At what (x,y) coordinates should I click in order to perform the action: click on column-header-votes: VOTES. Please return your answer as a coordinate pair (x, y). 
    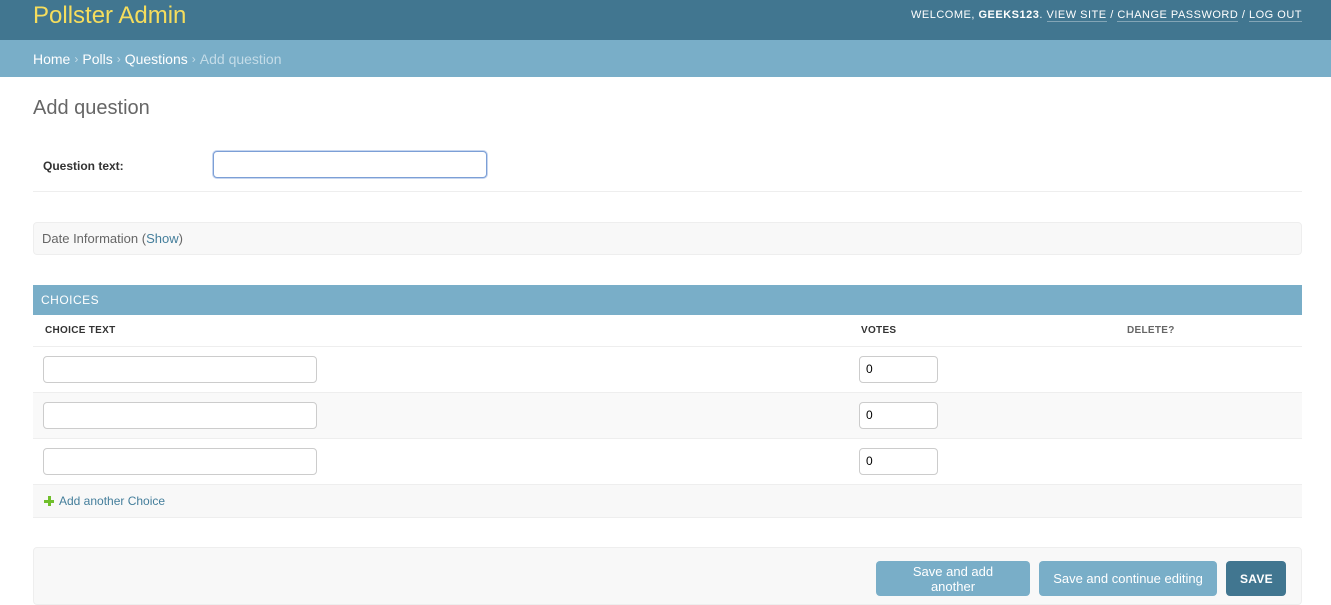
    Looking at the image, I should click on (982, 331).